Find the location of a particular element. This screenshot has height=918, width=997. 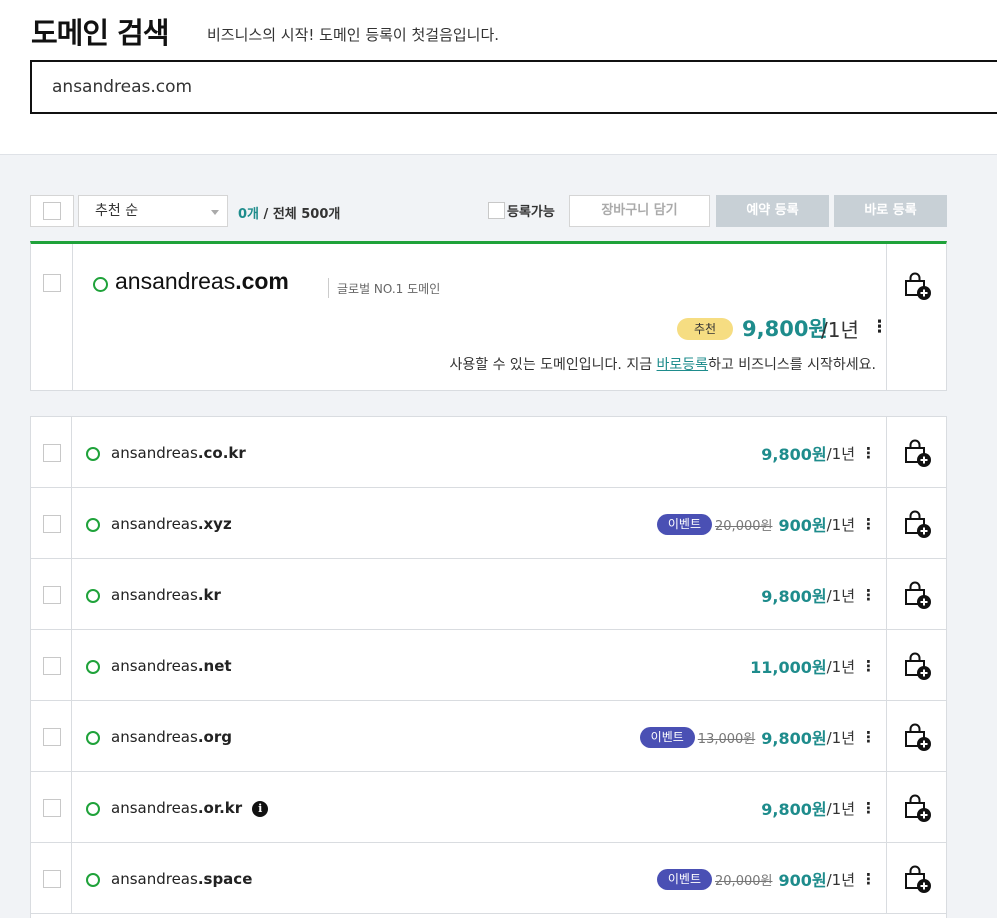

price-group: 이벤트 13,000원 9,800원/1년 ⋮ is located at coordinates (757, 737).